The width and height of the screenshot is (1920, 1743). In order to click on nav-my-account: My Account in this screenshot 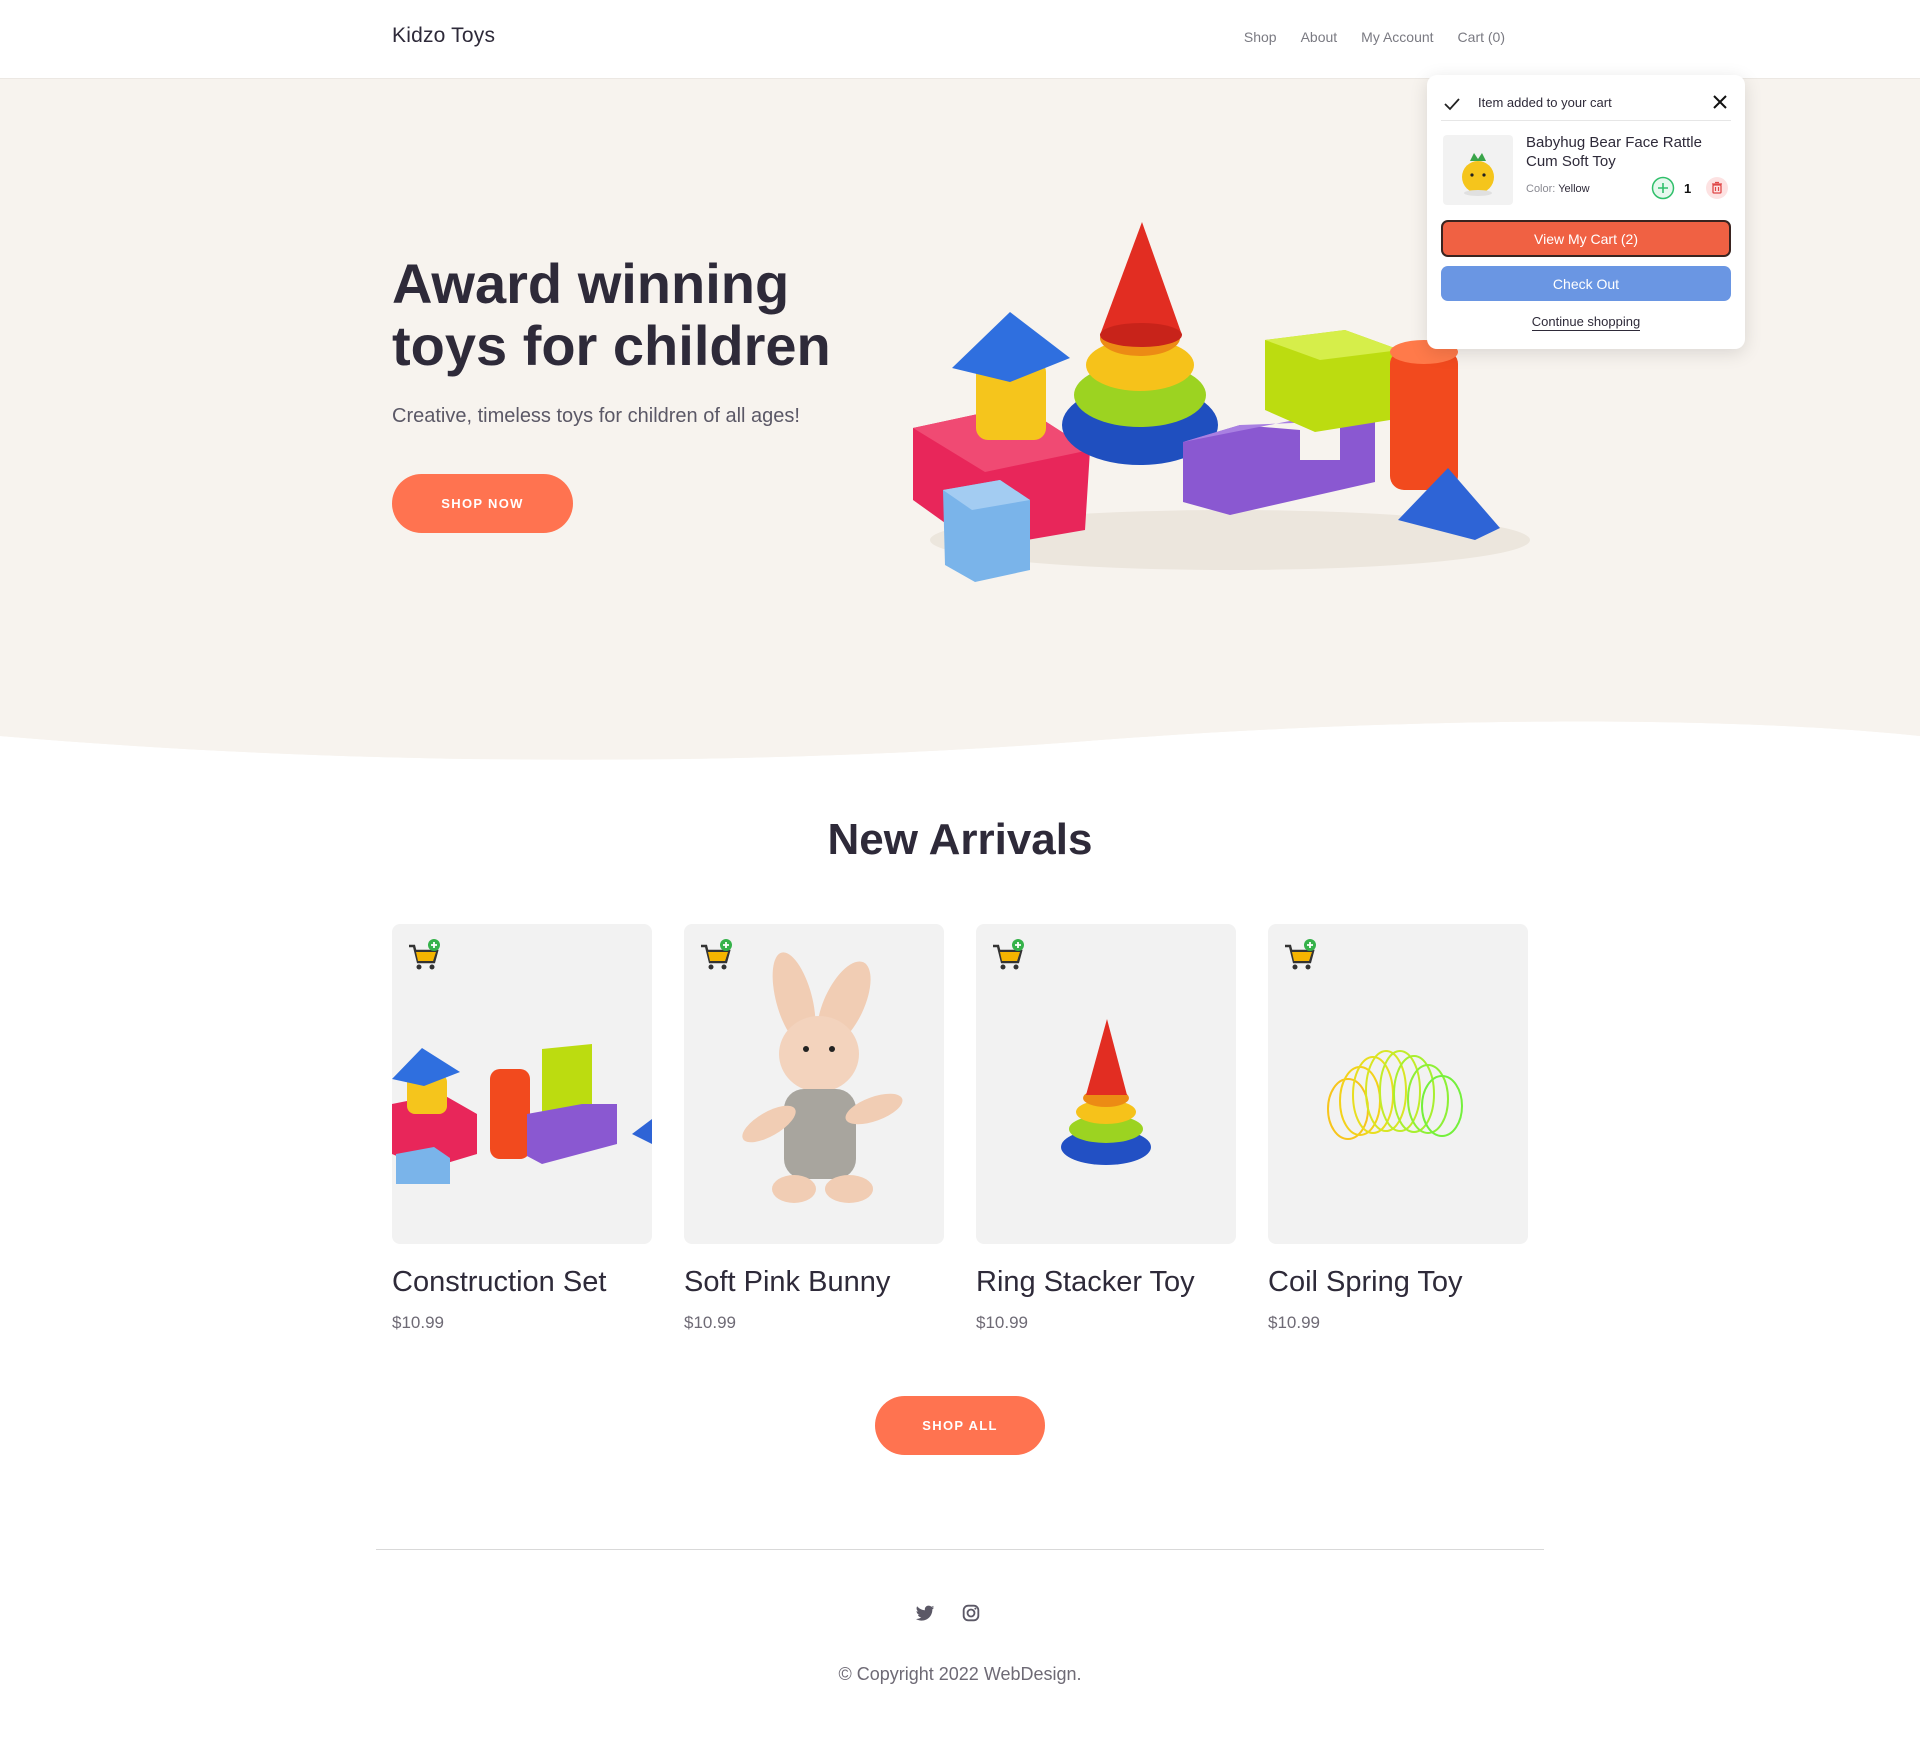, I will do `click(1397, 37)`.